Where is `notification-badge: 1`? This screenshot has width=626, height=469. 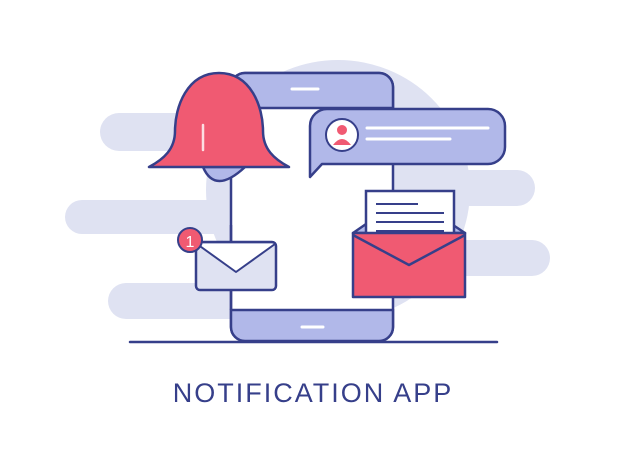 notification-badge: 1 is located at coordinates (190, 240).